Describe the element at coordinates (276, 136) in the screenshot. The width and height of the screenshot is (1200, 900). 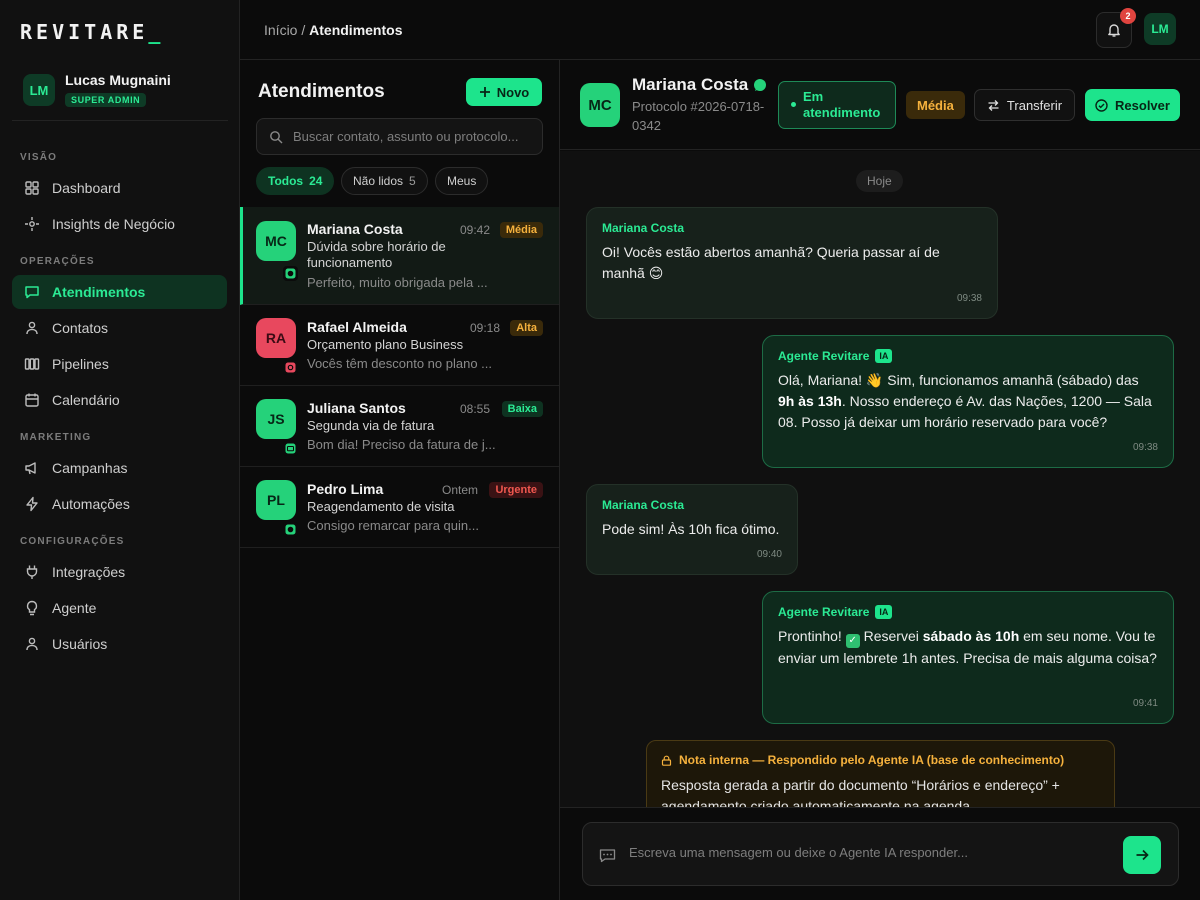
I see `search-icon` at that location.